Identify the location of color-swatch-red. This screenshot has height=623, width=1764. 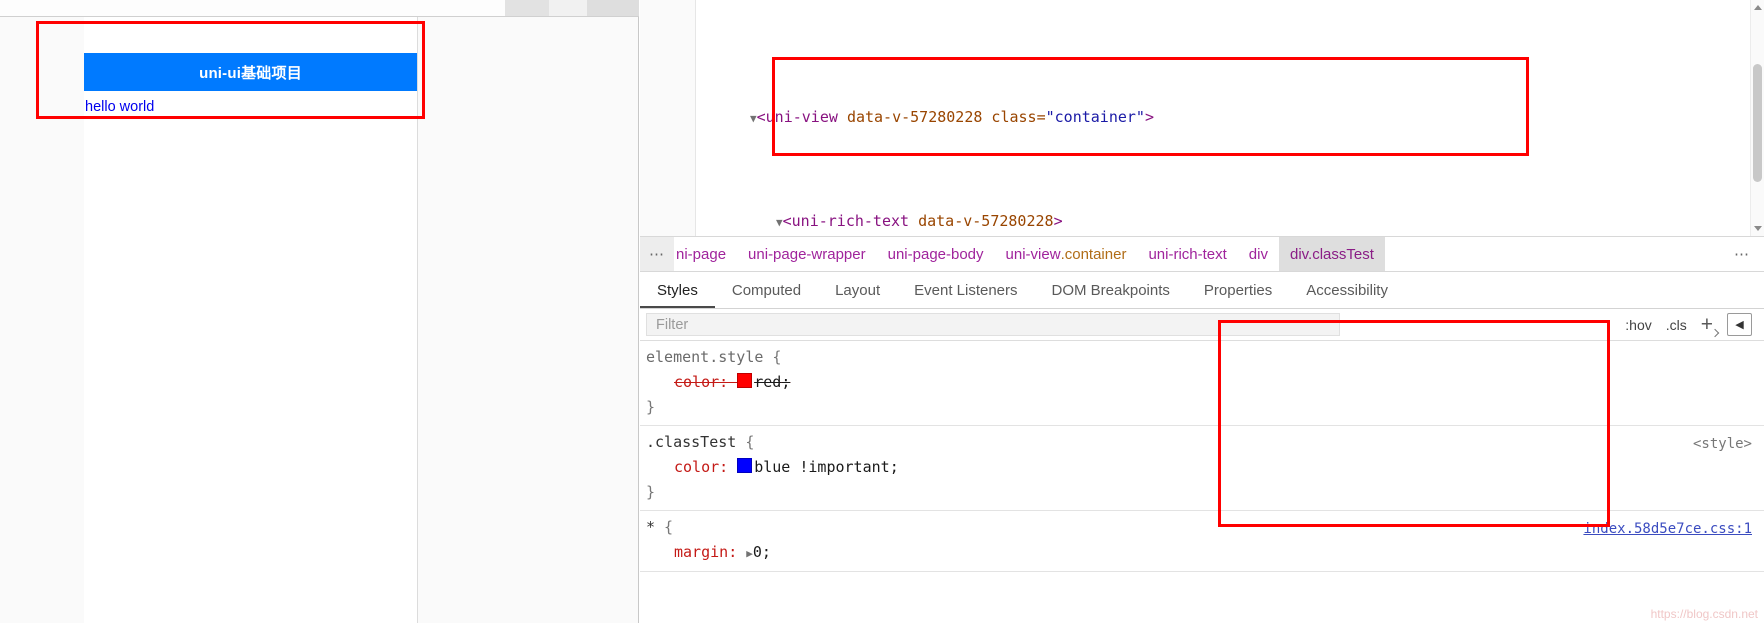
(745, 380).